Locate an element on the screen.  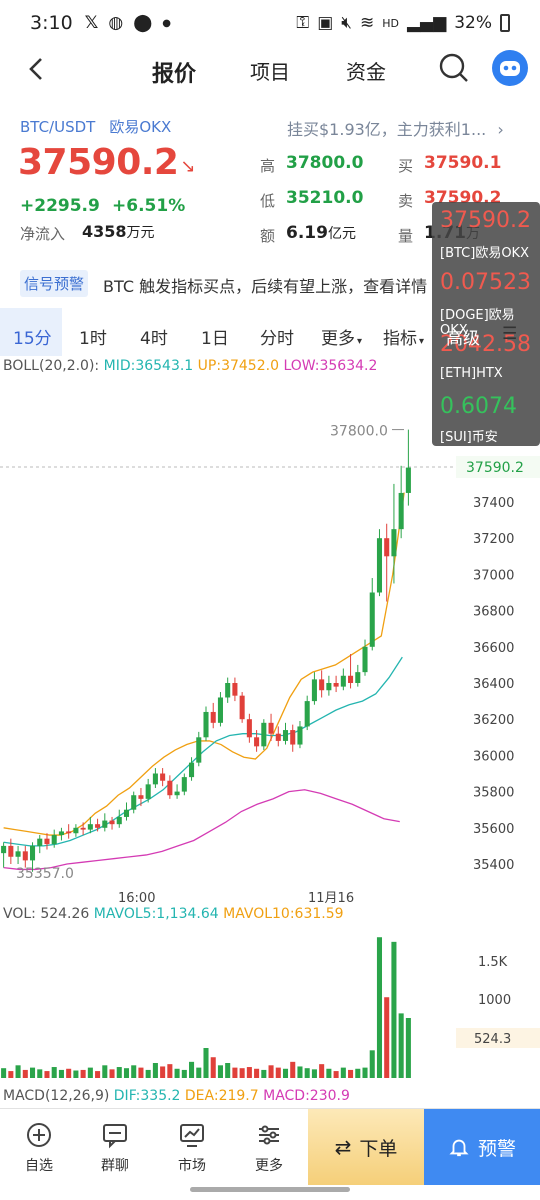
price-tick-label: 35800 is located at coordinates (493, 793).